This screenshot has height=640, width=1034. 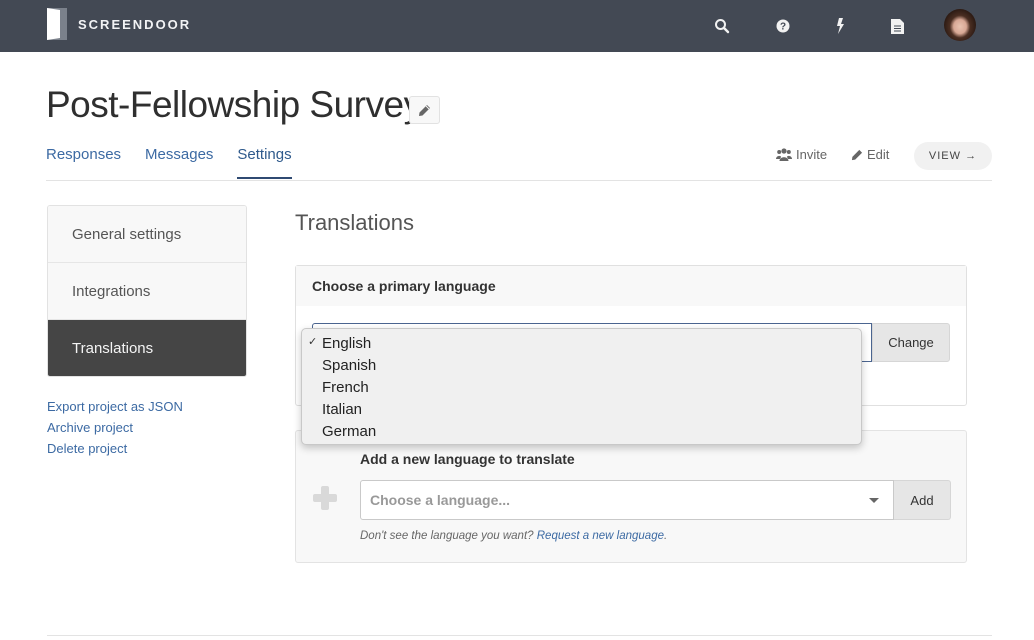 I want to click on caret-down-icon, so click(x=874, y=500).